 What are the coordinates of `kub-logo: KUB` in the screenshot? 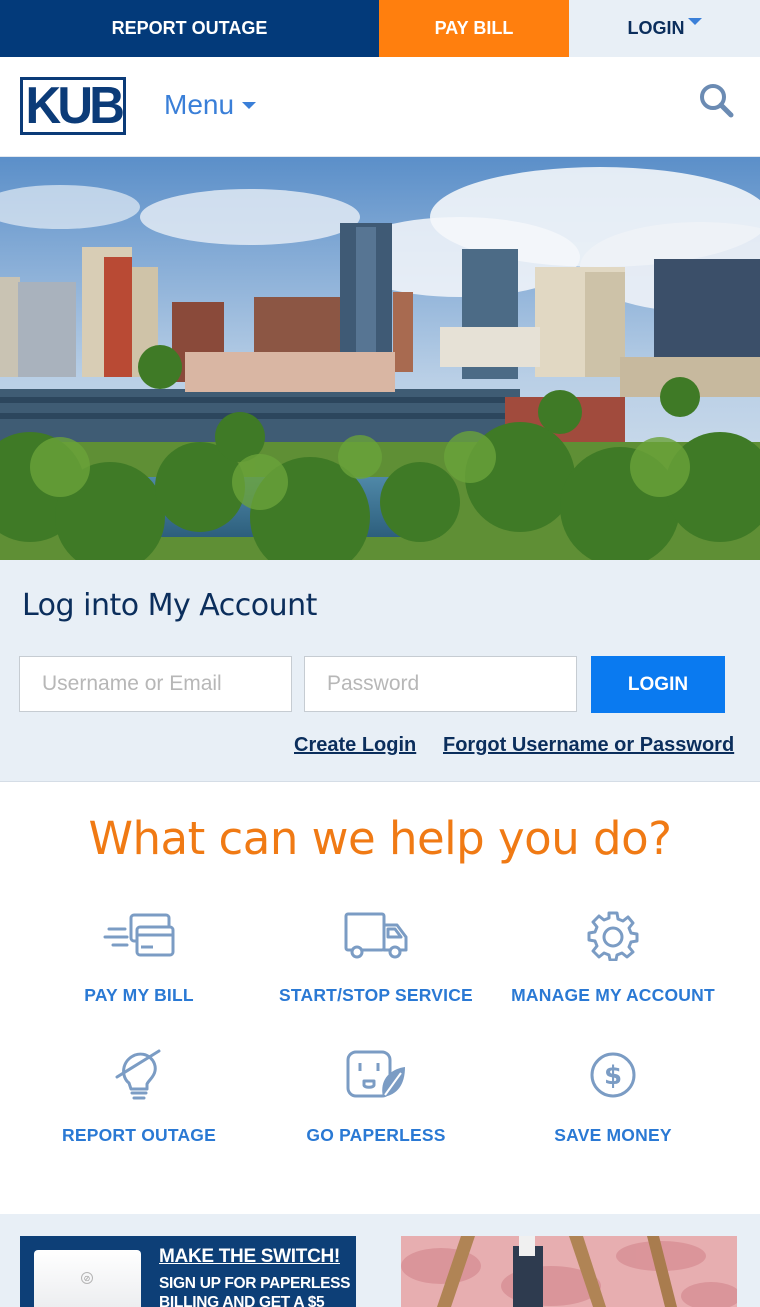 It's located at (73, 106).